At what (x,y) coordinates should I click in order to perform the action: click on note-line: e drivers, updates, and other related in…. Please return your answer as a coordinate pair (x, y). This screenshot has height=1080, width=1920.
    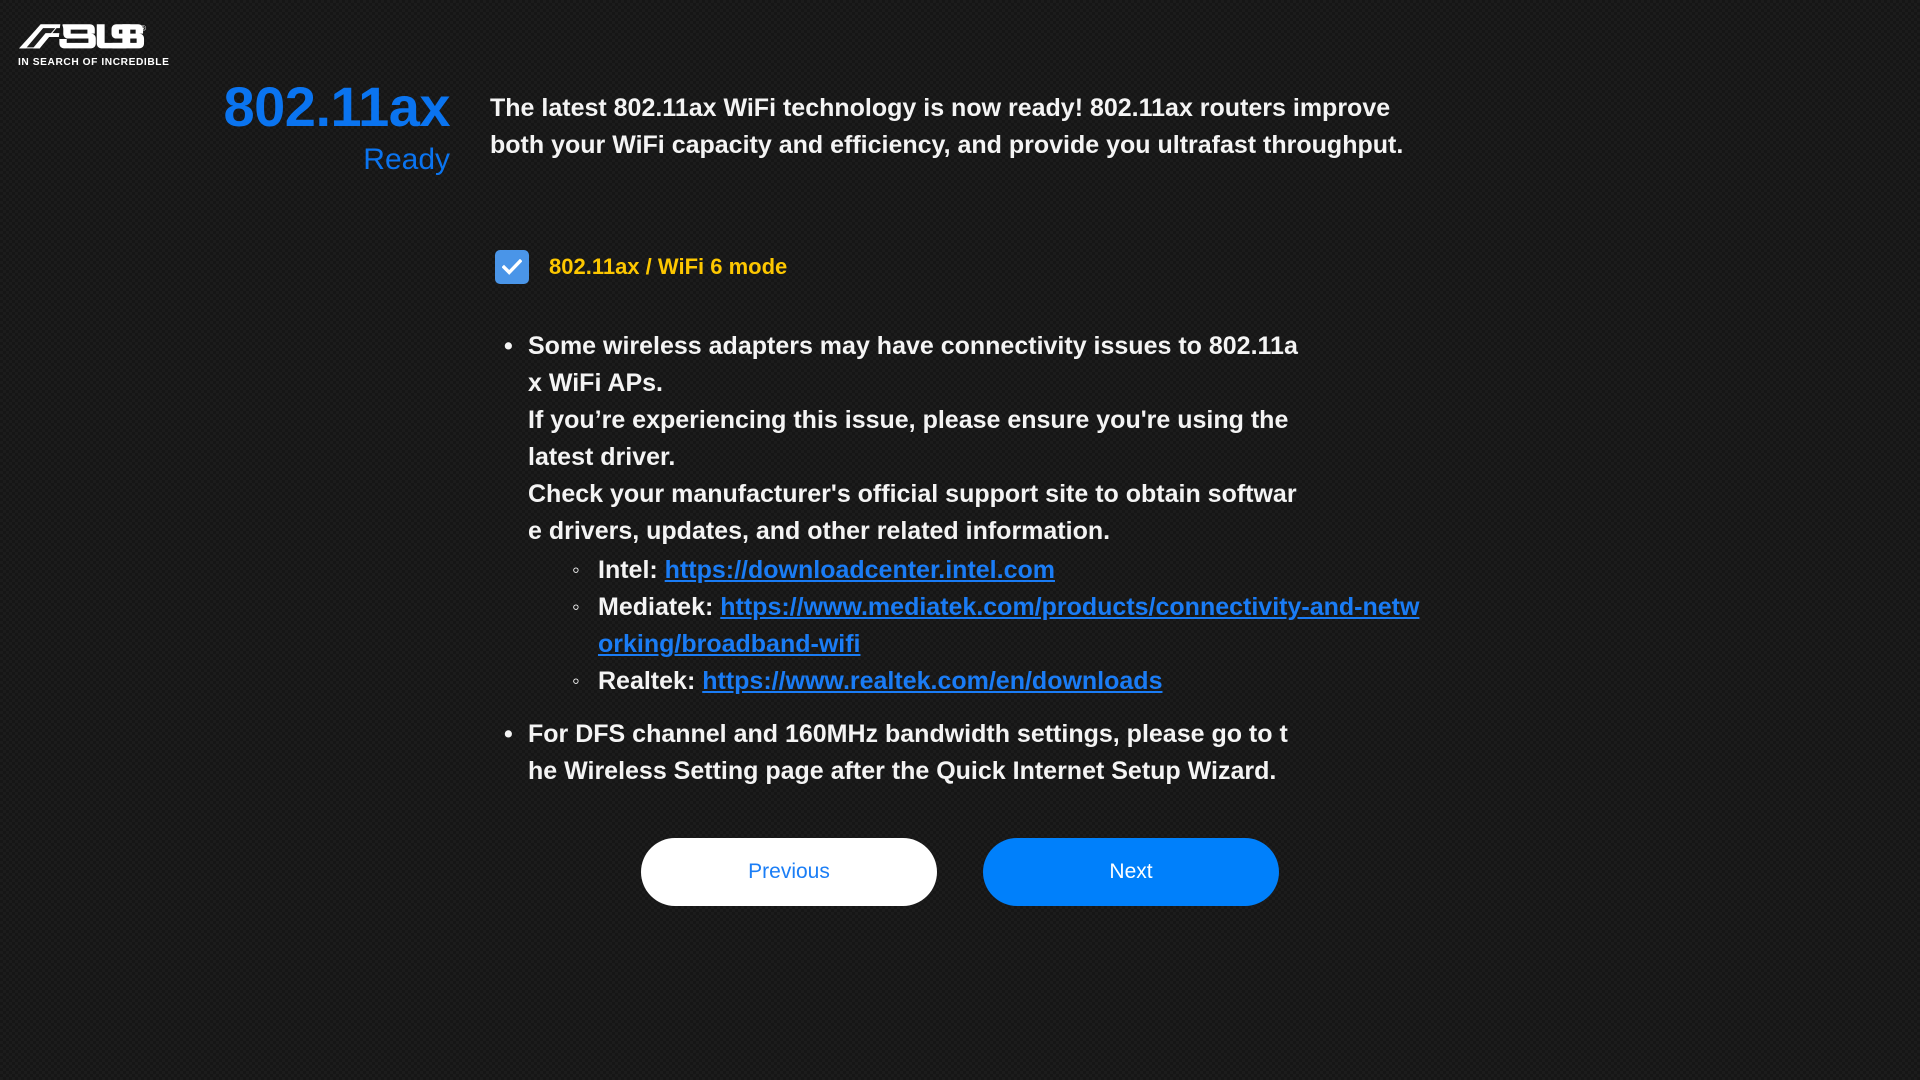
    Looking at the image, I should click on (819, 531).